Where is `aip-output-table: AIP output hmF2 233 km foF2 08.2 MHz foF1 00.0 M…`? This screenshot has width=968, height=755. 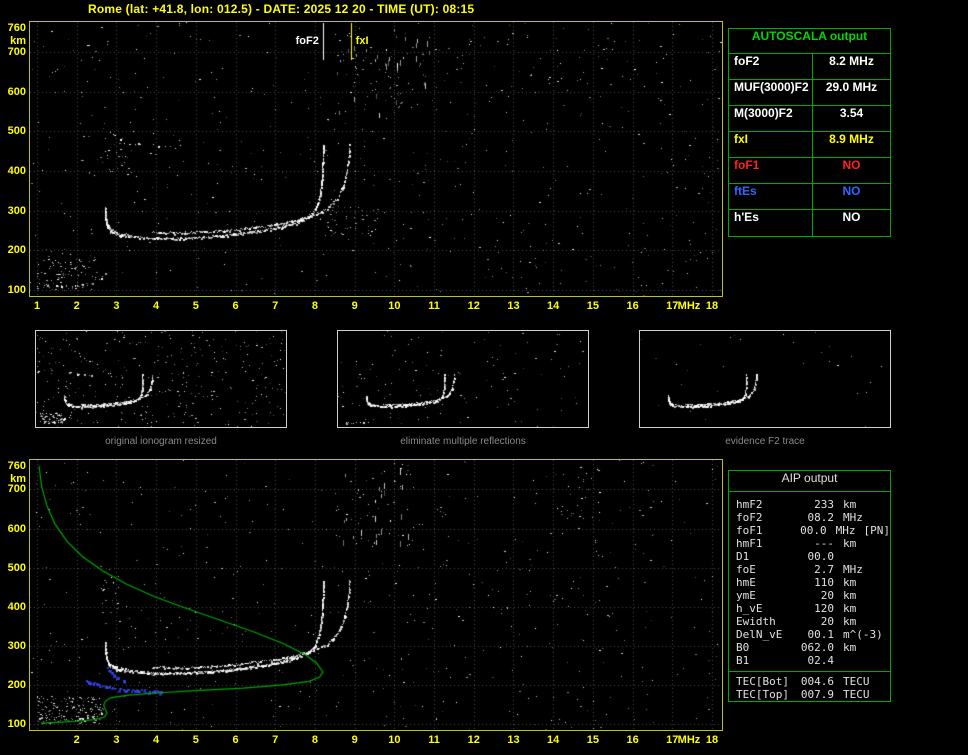 aip-output-table: AIP output hmF2 233 km foF2 08.2 MHz foF1 00.0 M… is located at coordinates (809, 586).